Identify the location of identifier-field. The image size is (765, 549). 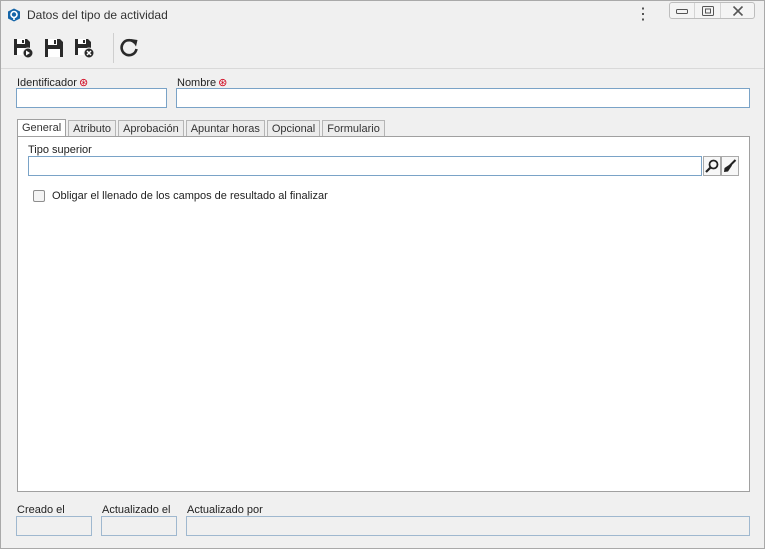
(91, 98).